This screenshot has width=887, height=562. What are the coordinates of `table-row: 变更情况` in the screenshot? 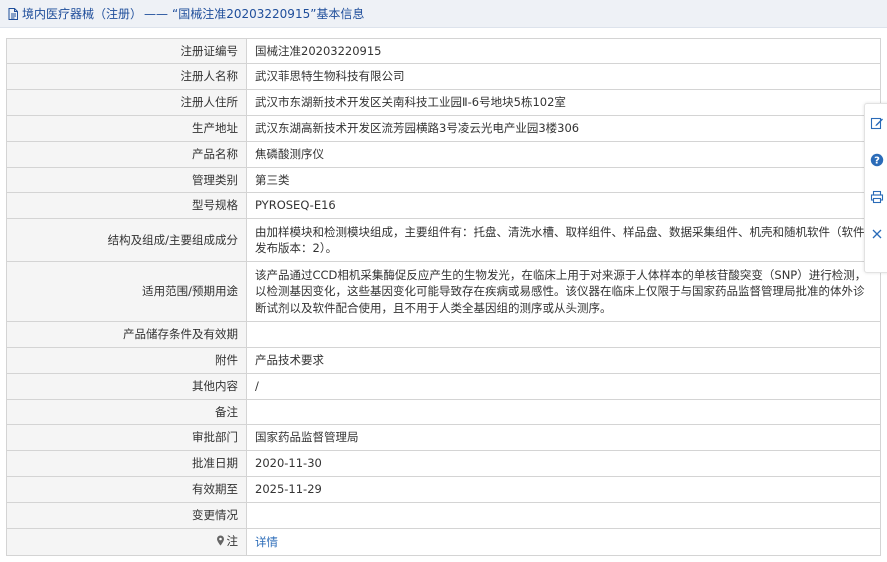 It's located at (443, 515).